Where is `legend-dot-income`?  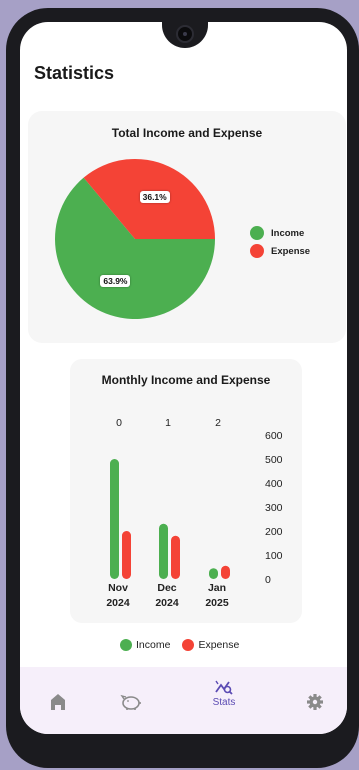
legend-dot-income is located at coordinates (126, 645).